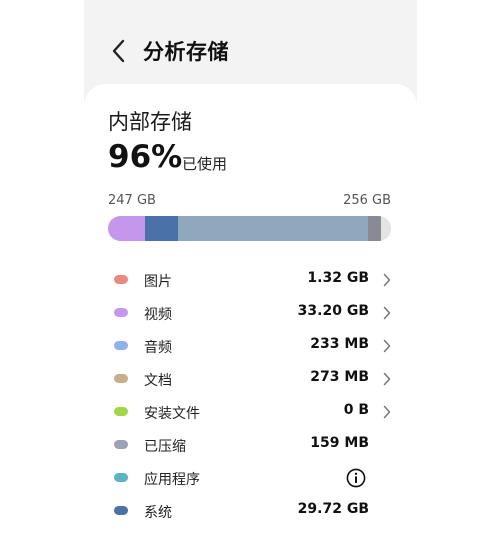 The width and height of the screenshot is (500, 533). Describe the element at coordinates (158, 348) in the screenshot. I see `category-label: 音频` at that location.